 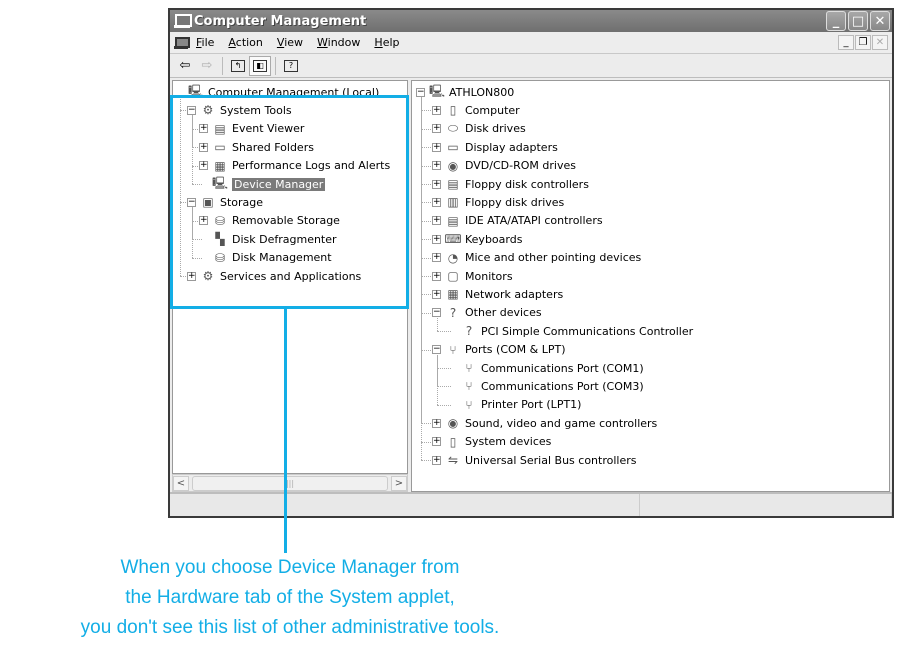 What do you see at coordinates (294, 166) in the screenshot?
I see `tree-item: + ▦ Performance Logs and Alerts` at bounding box center [294, 166].